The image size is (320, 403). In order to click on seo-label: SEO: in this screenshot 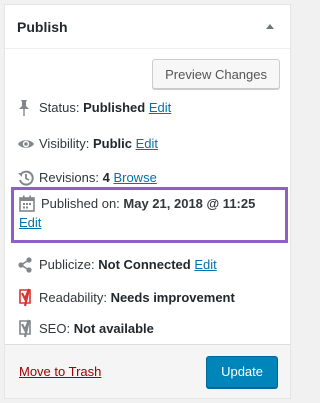, I will do `click(55, 328)`.